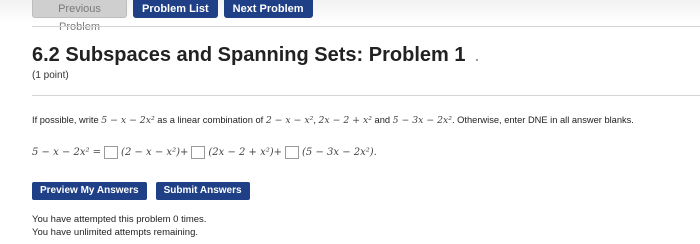  Describe the element at coordinates (155, 152) in the screenshot. I see `equation-term-1: (2 − x − x²)+` at that location.